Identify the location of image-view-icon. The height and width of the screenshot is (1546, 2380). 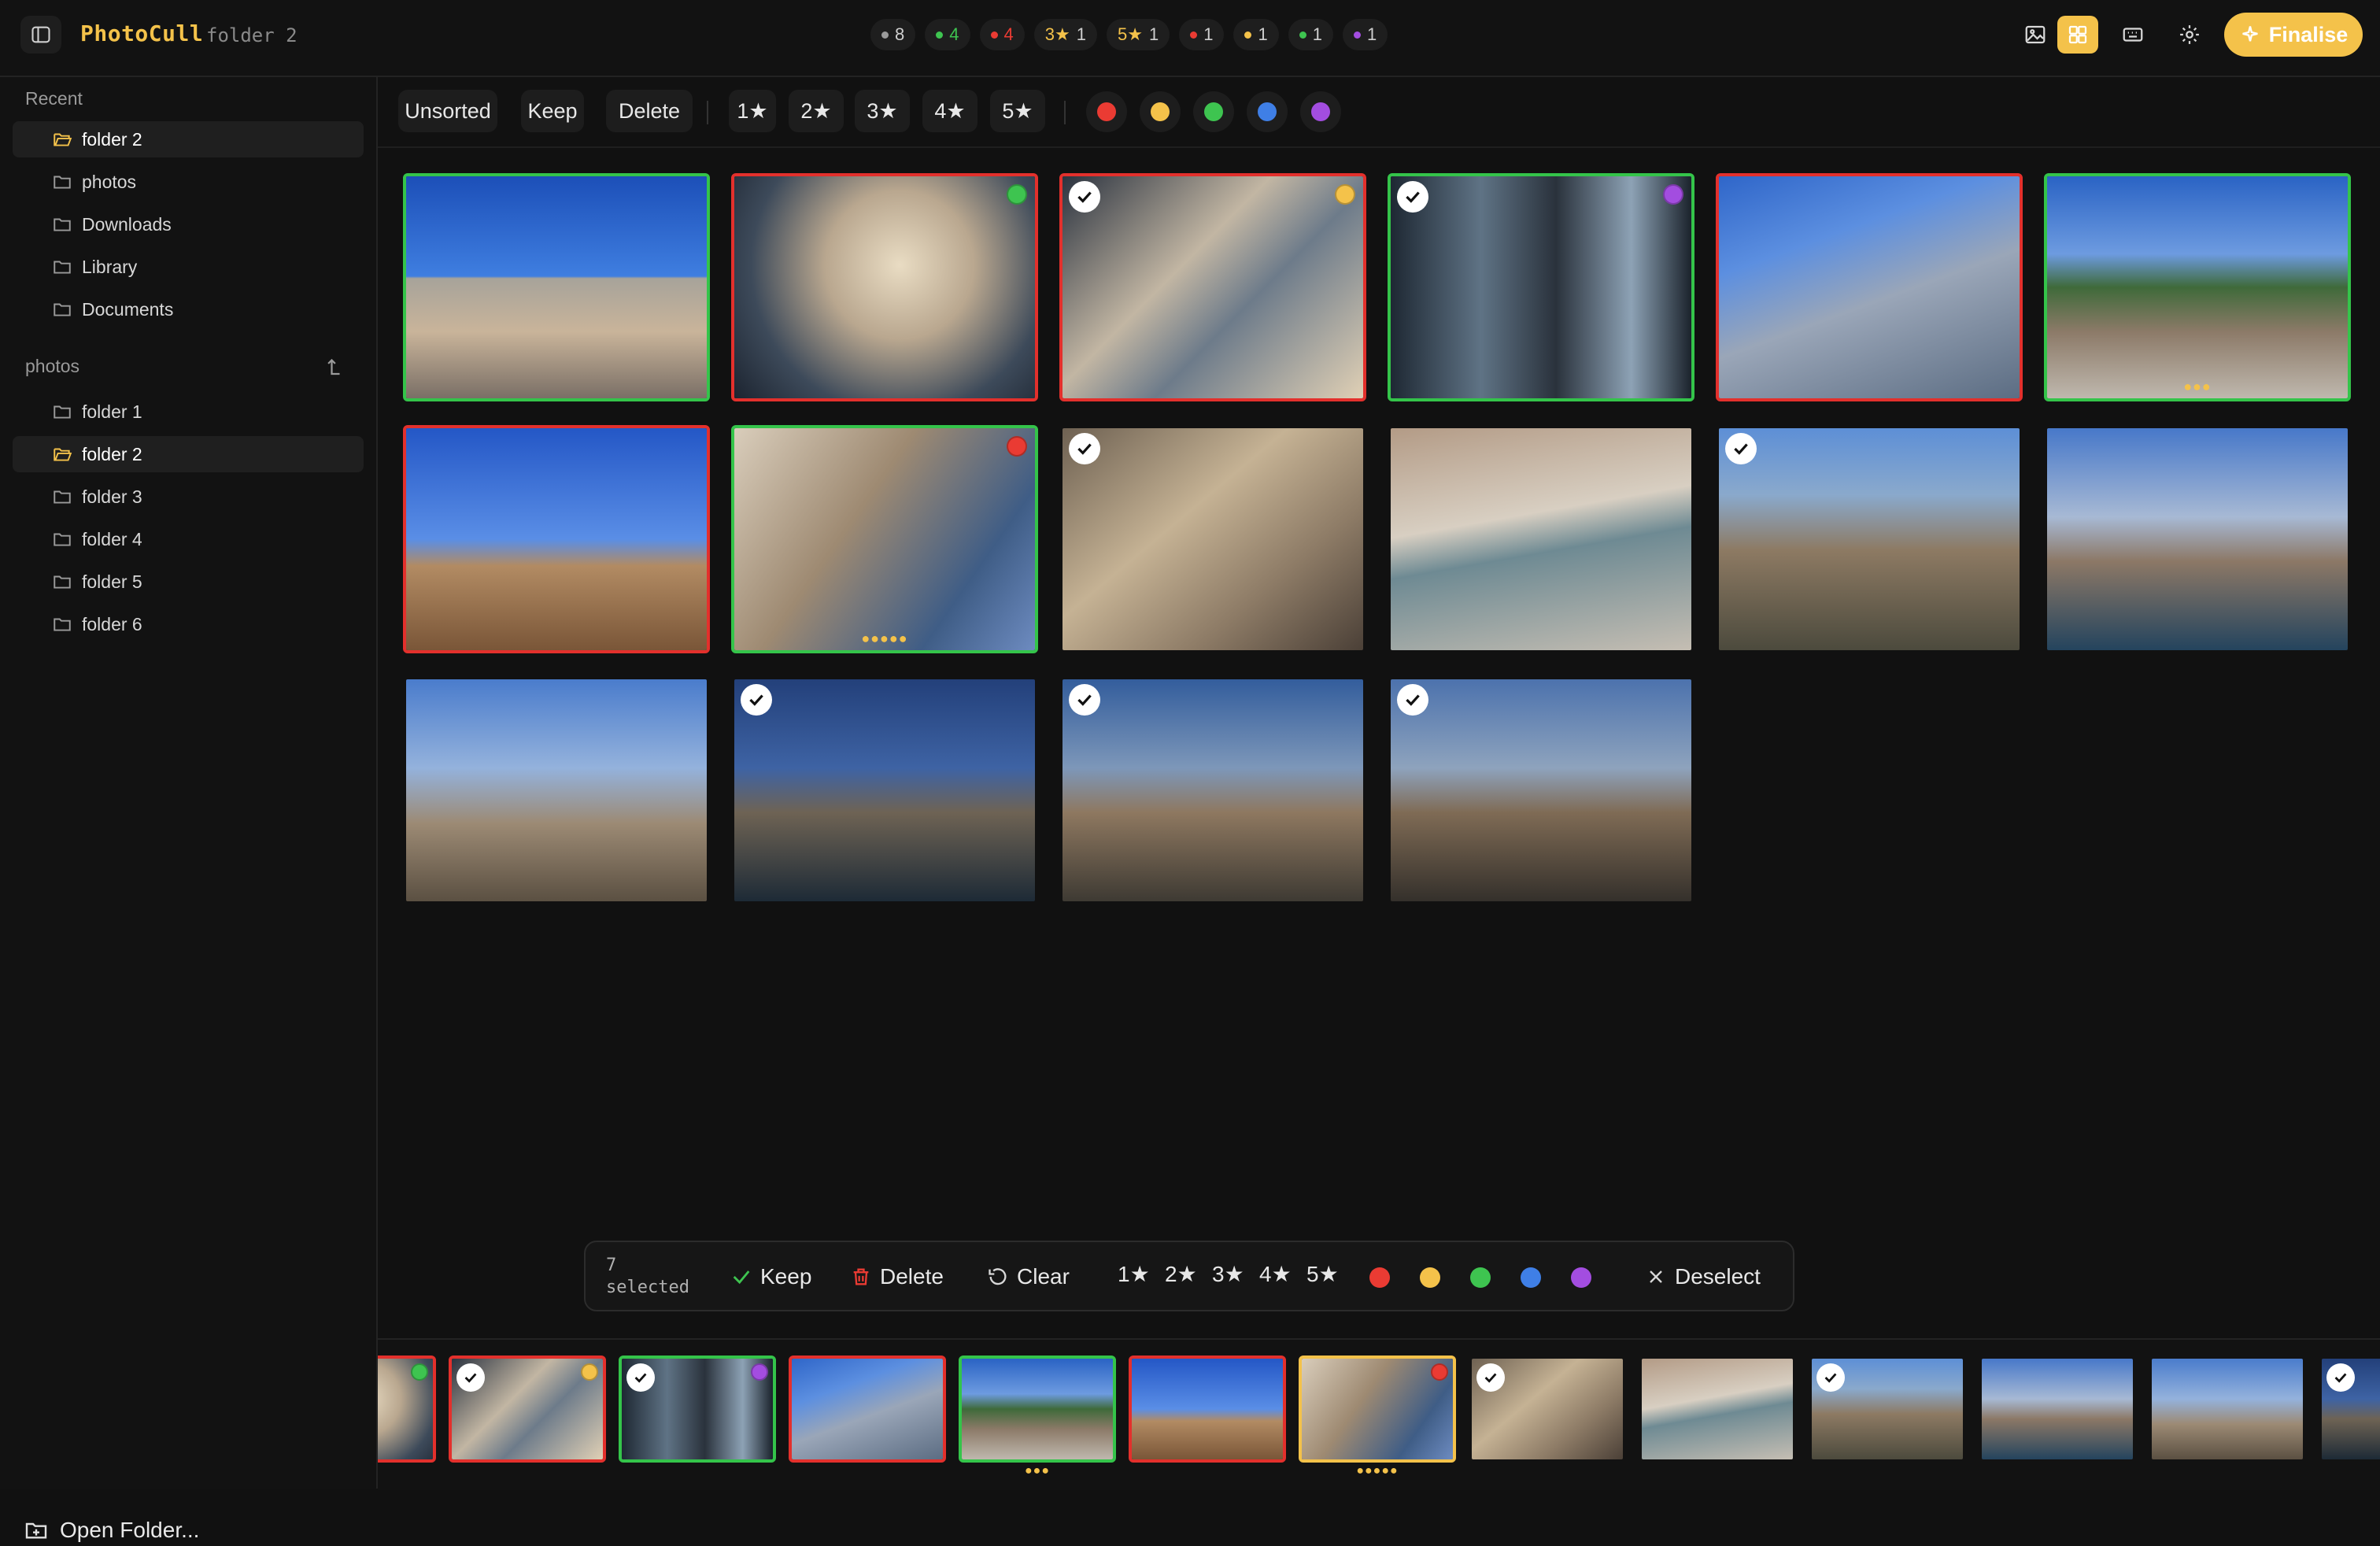
(2035, 35).